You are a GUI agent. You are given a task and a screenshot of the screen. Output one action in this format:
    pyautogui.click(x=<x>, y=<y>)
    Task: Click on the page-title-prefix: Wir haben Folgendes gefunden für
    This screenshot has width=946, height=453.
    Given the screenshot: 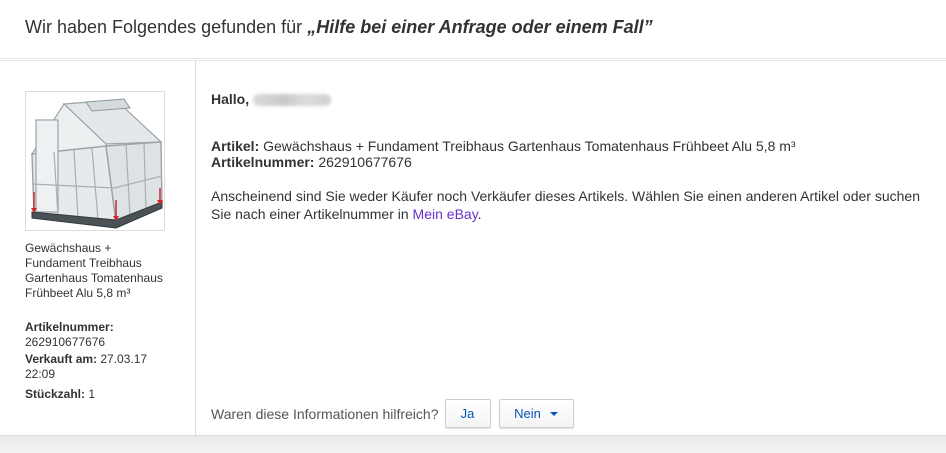 What is the action you would take?
    pyautogui.click(x=164, y=27)
    